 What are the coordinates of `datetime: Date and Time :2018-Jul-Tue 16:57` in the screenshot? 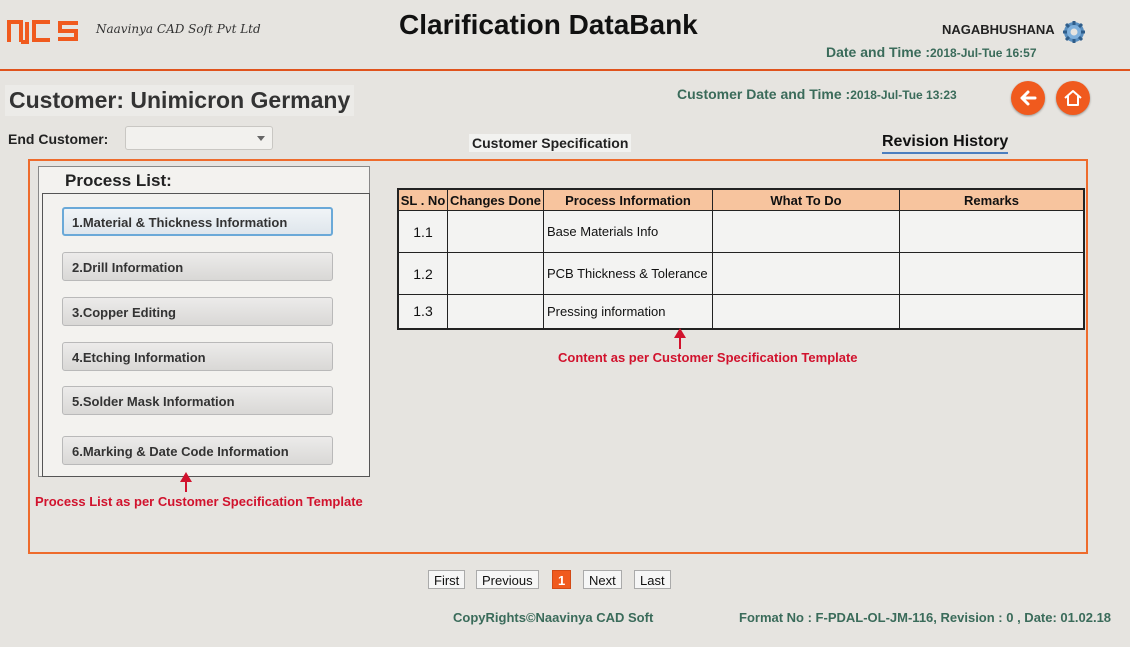 It's located at (931, 52).